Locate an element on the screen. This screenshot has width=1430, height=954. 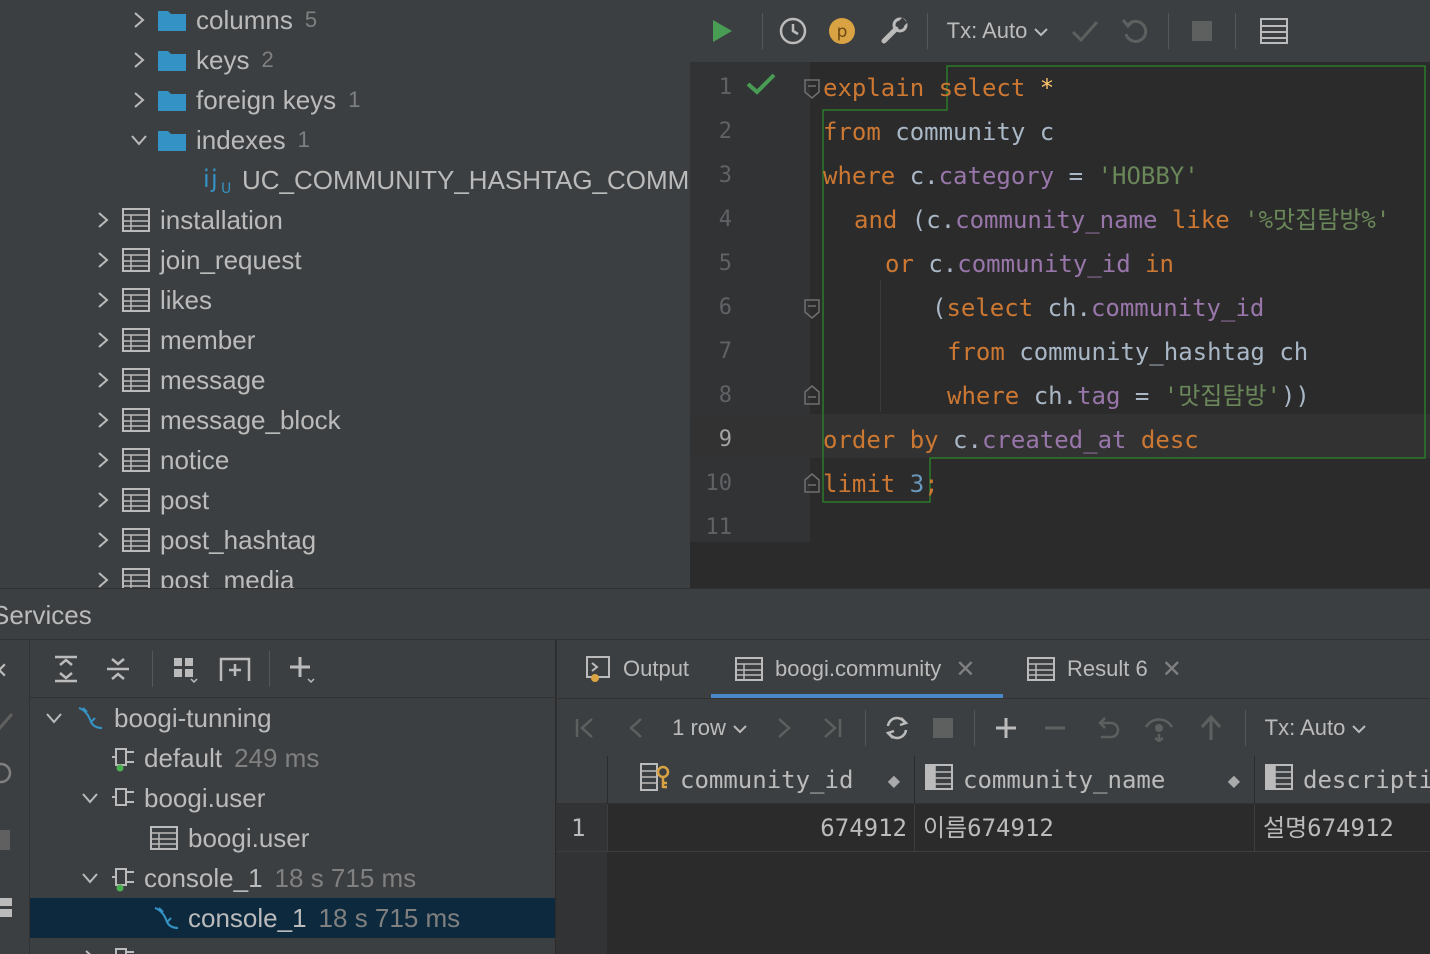
cell-community-id: 674912 is located at coordinates (757, 828).